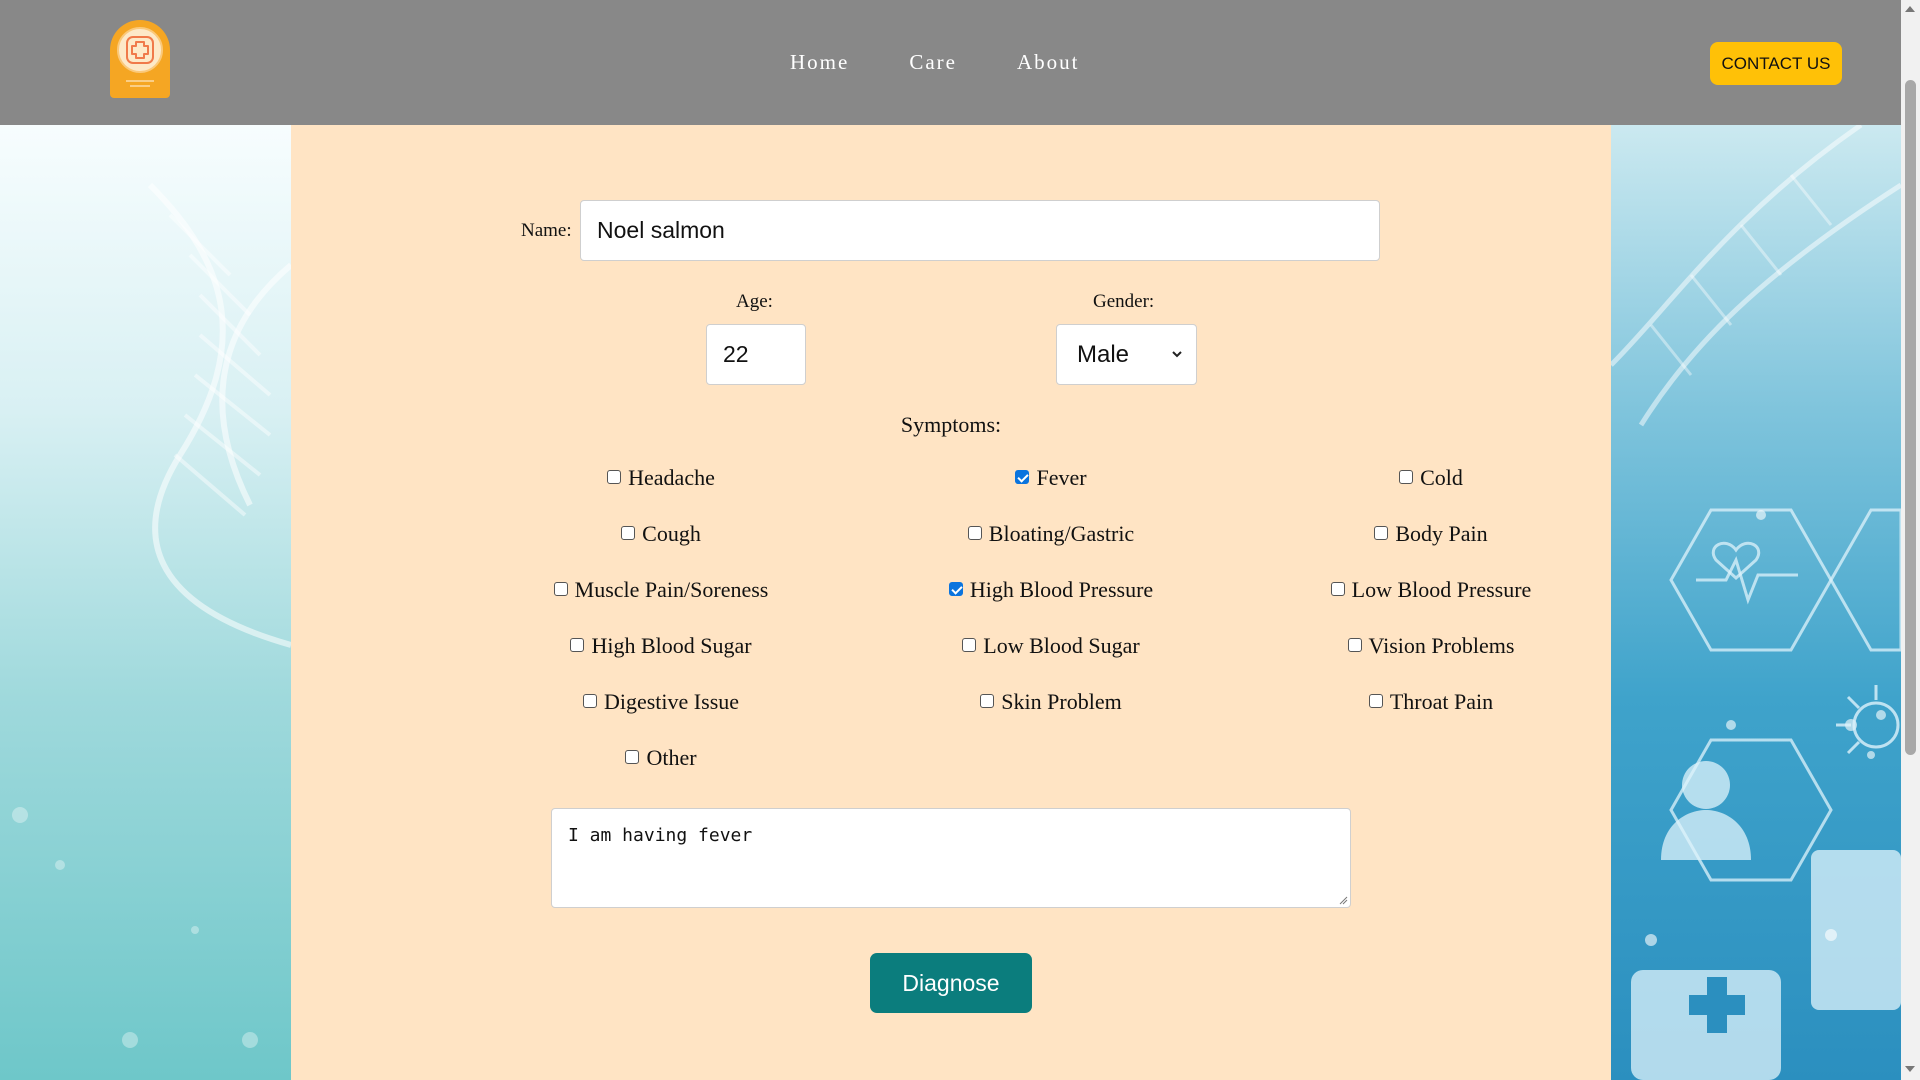 This screenshot has height=1080, width=1920. Describe the element at coordinates (1343, 900) in the screenshot. I see `resize-handle-icon` at that location.